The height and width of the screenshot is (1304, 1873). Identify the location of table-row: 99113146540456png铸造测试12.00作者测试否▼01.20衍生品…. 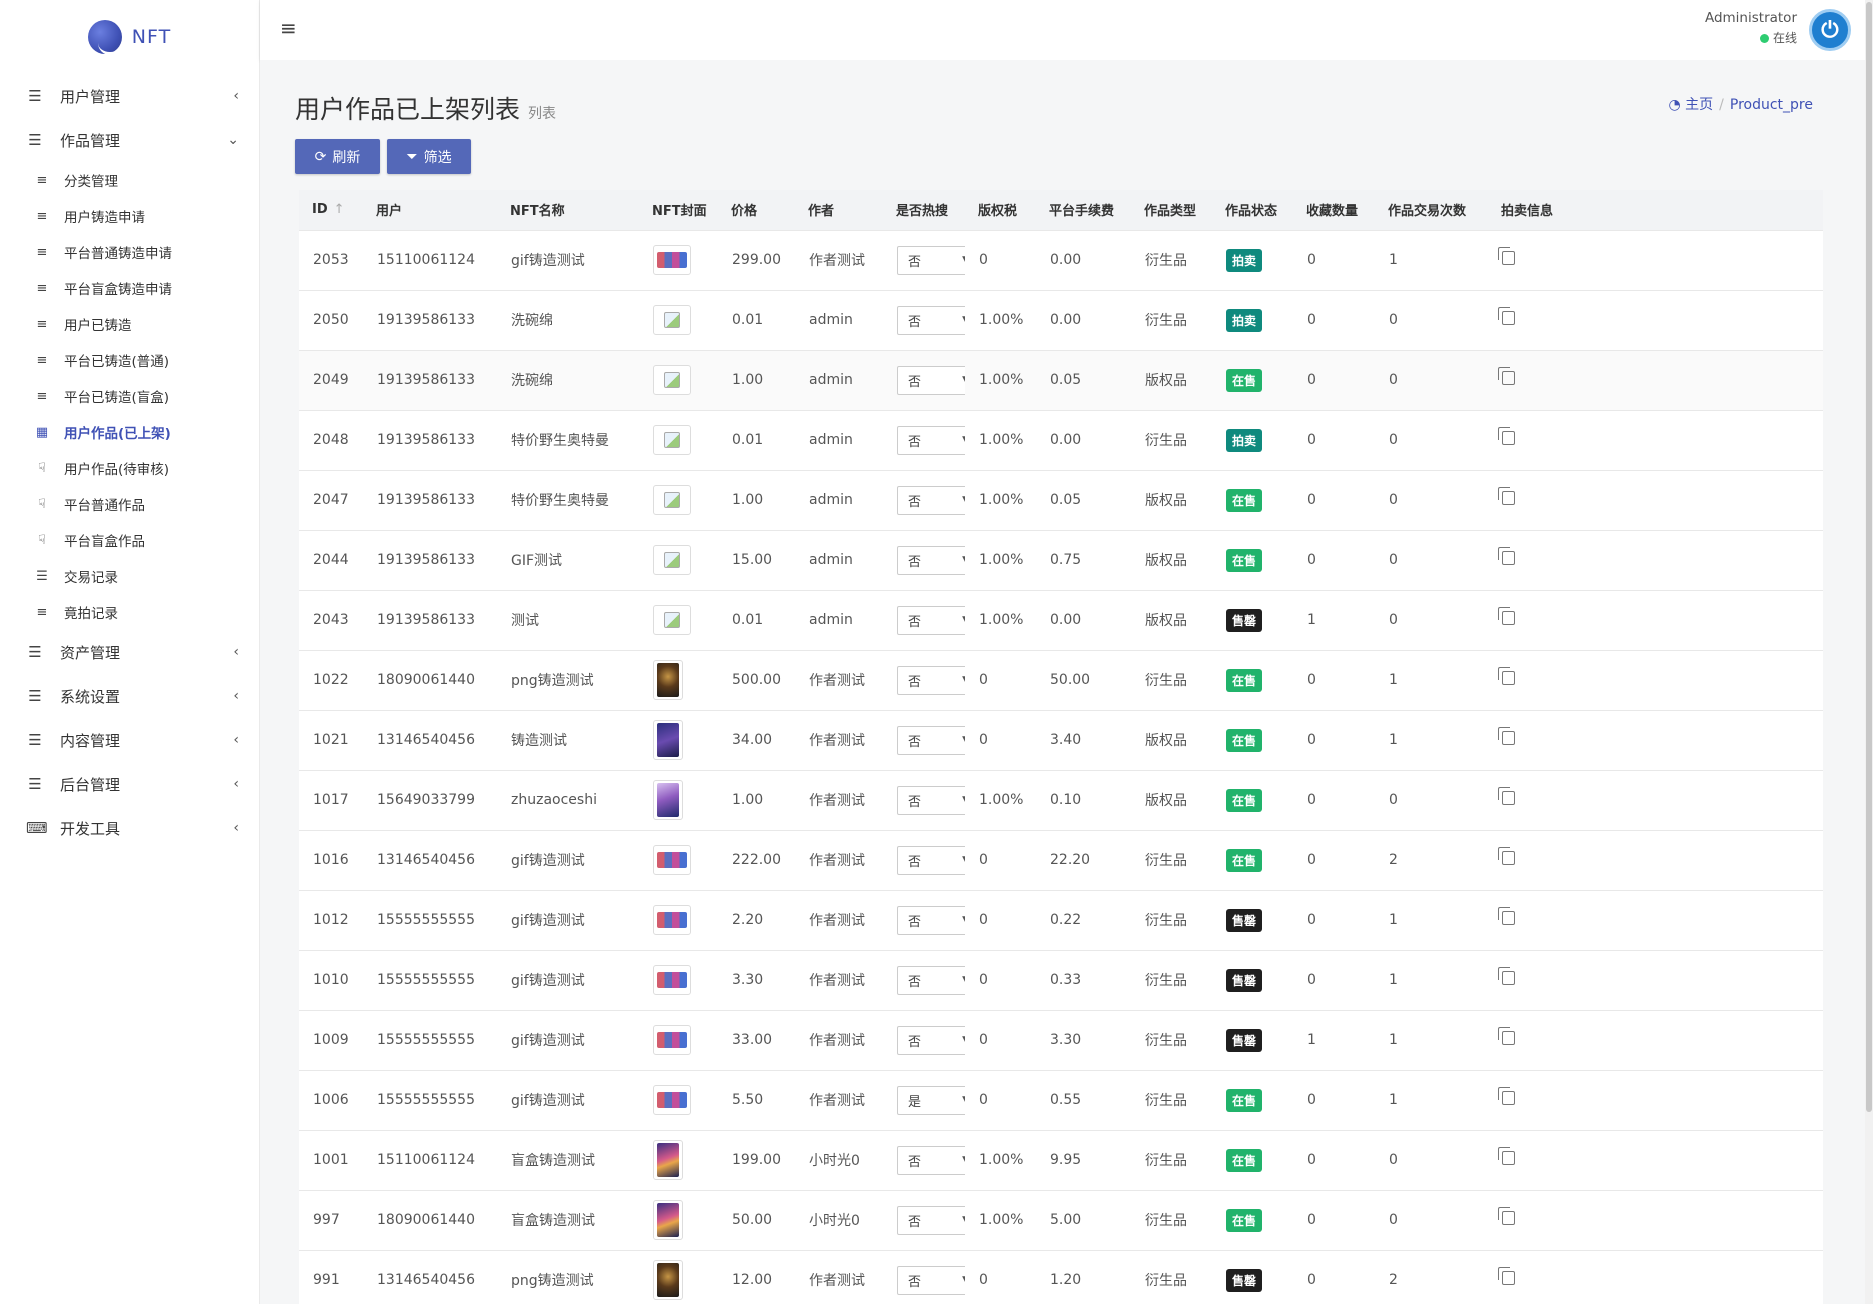
(1061, 1277).